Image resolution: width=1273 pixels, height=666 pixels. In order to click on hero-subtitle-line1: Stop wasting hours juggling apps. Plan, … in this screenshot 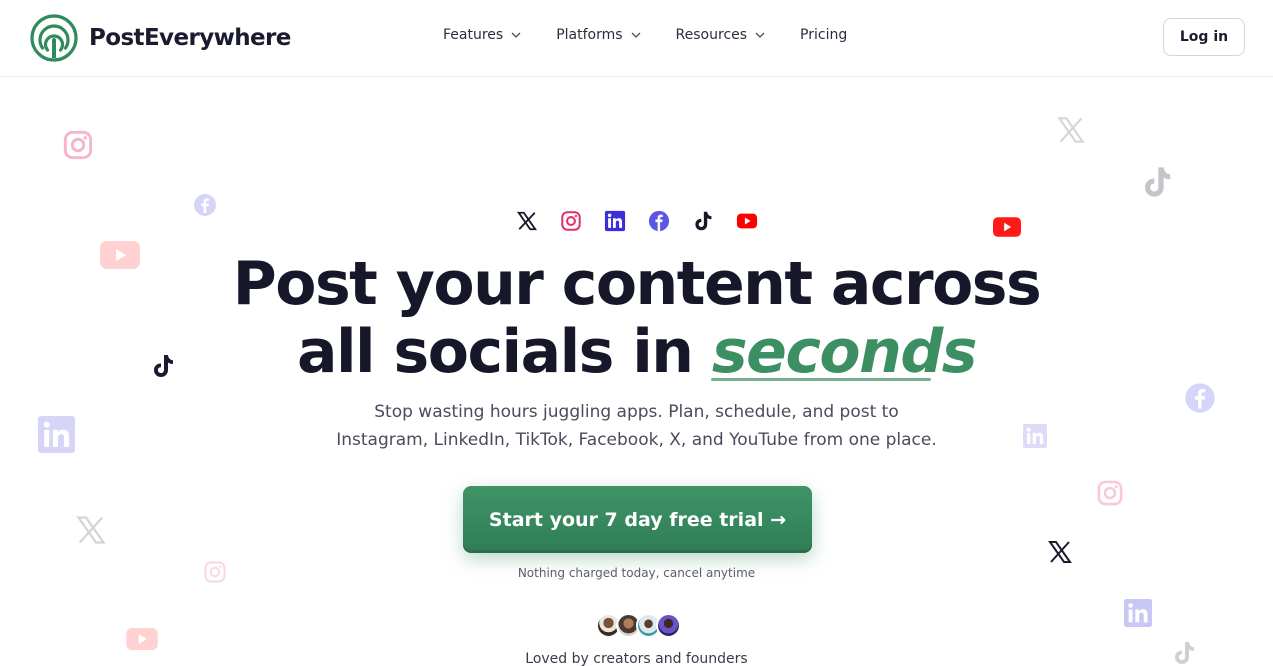, I will do `click(636, 412)`.